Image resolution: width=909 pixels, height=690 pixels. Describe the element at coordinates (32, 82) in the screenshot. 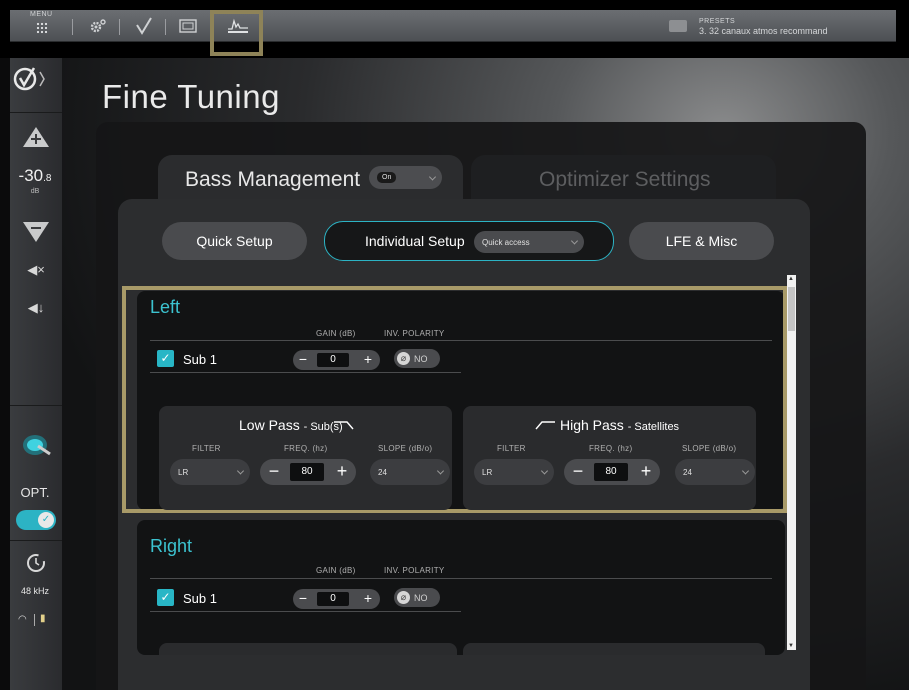

I see `logo-icon` at that location.